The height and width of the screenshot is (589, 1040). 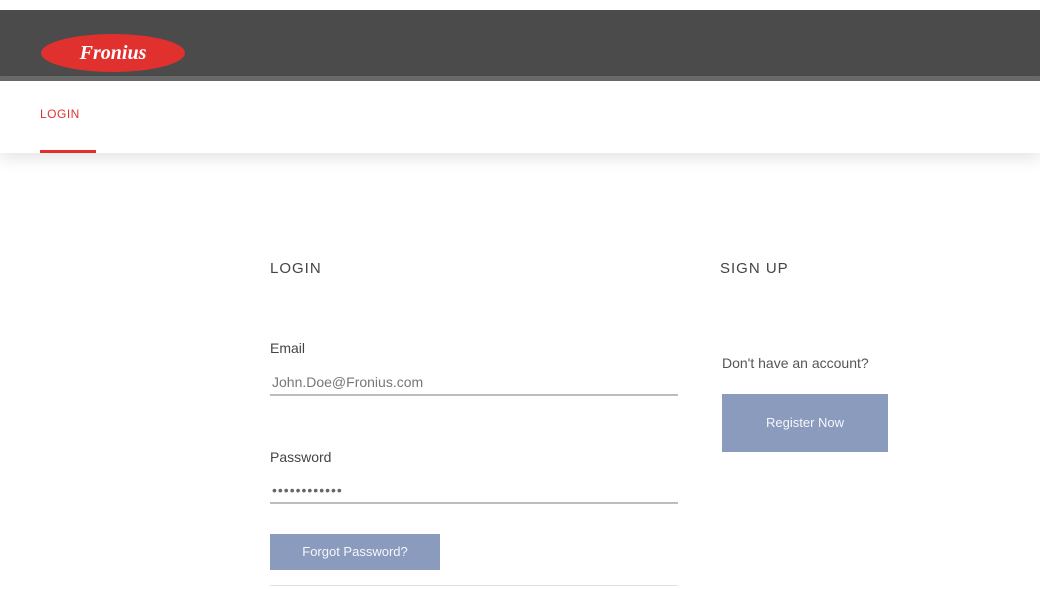 What do you see at coordinates (520, 117) in the screenshot?
I see `nav-bar: LOGIN` at bounding box center [520, 117].